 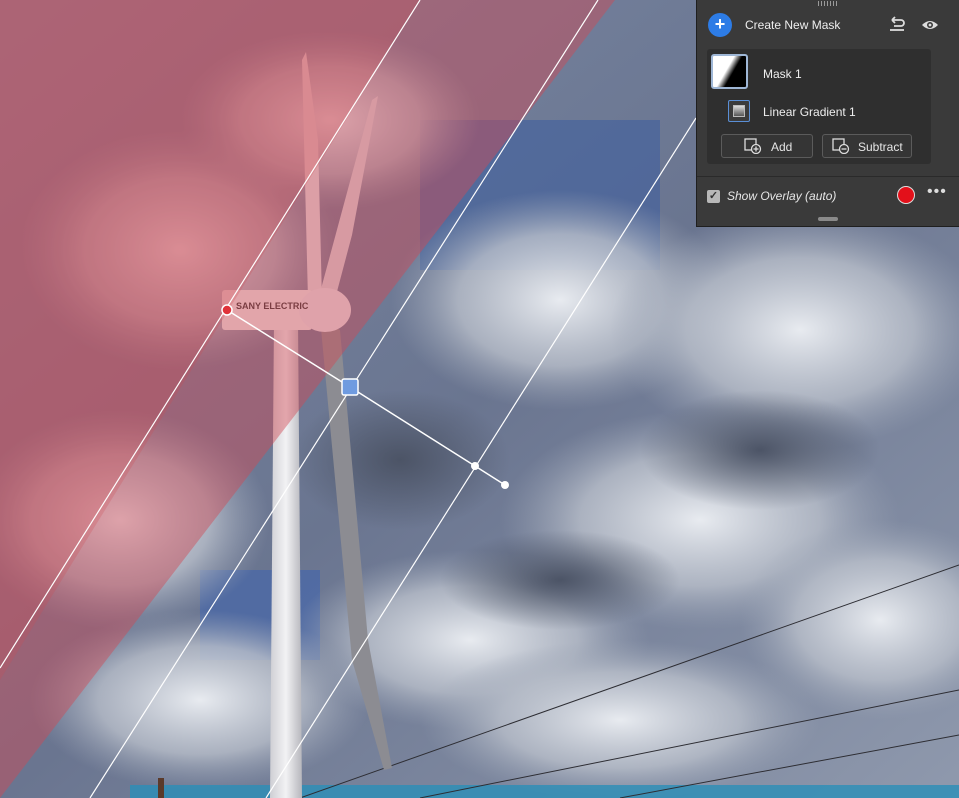 What do you see at coordinates (729, 71) in the screenshot?
I see `mask-thumbnail` at bounding box center [729, 71].